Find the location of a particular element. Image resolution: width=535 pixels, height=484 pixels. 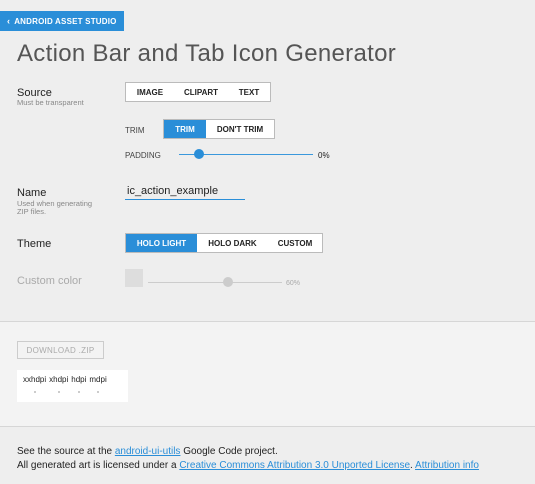

color-opacity-value: 60% is located at coordinates (293, 283).